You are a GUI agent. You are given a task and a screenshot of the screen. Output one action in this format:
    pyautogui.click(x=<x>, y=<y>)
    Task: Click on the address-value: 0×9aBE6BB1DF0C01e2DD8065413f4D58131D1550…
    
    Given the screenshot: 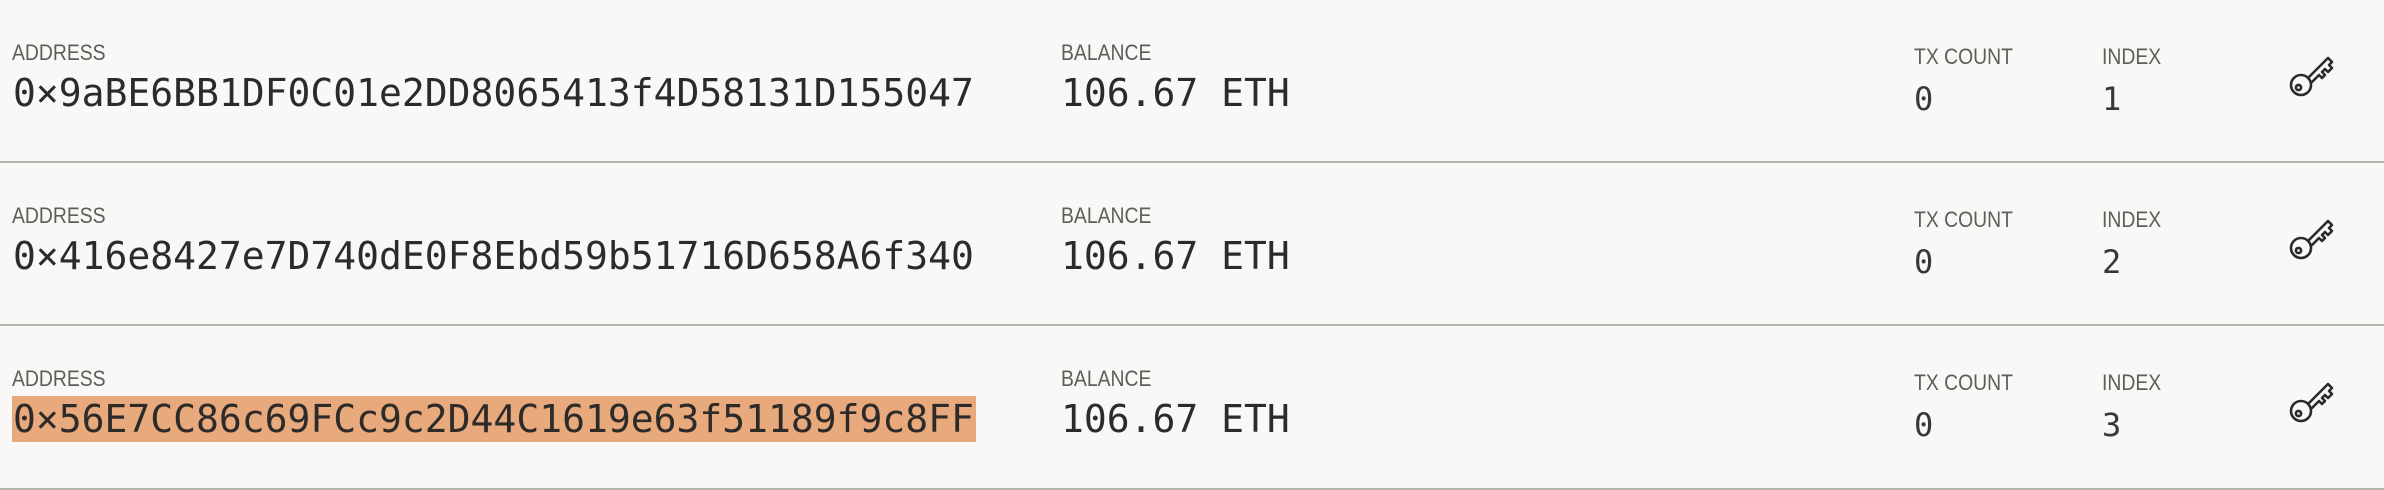 What is the action you would take?
    pyautogui.click(x=494, y=93)
    